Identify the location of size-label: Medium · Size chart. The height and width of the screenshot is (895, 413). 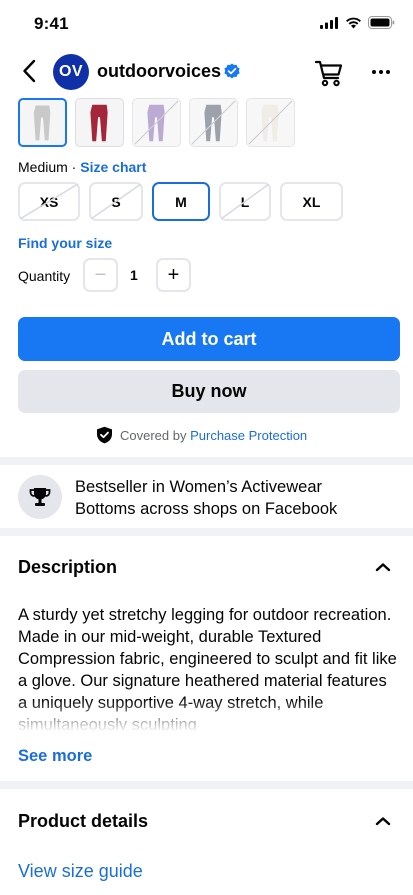
(82, 167).